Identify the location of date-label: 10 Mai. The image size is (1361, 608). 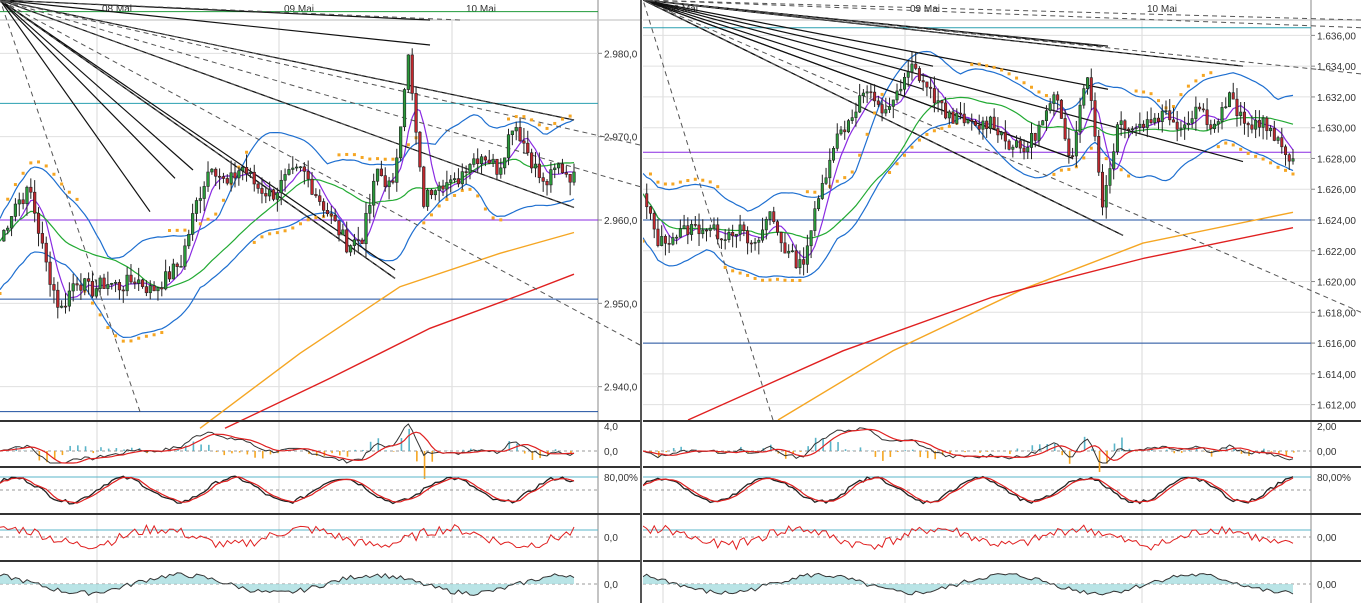
(1162, 9).